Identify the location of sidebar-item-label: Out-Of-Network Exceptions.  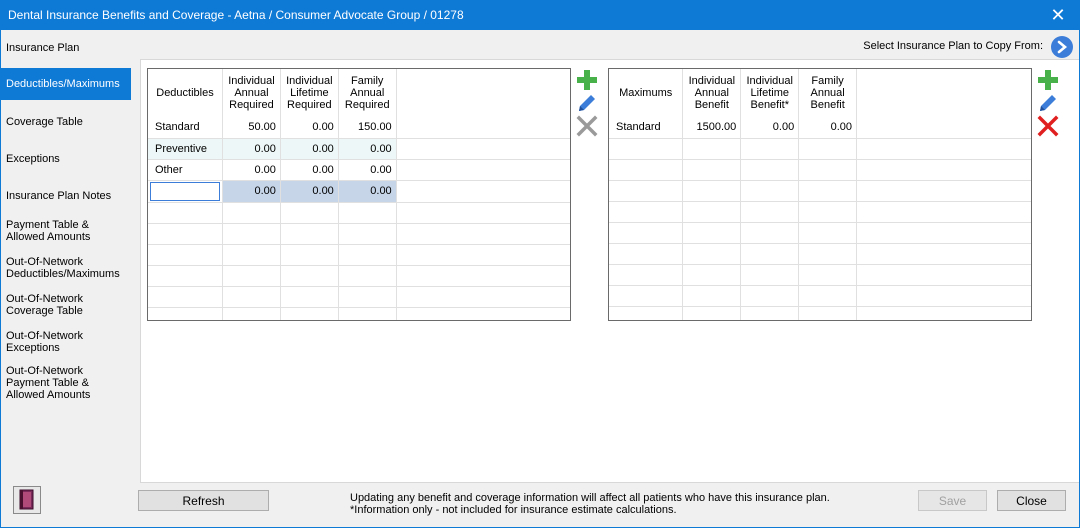
(45, 342).